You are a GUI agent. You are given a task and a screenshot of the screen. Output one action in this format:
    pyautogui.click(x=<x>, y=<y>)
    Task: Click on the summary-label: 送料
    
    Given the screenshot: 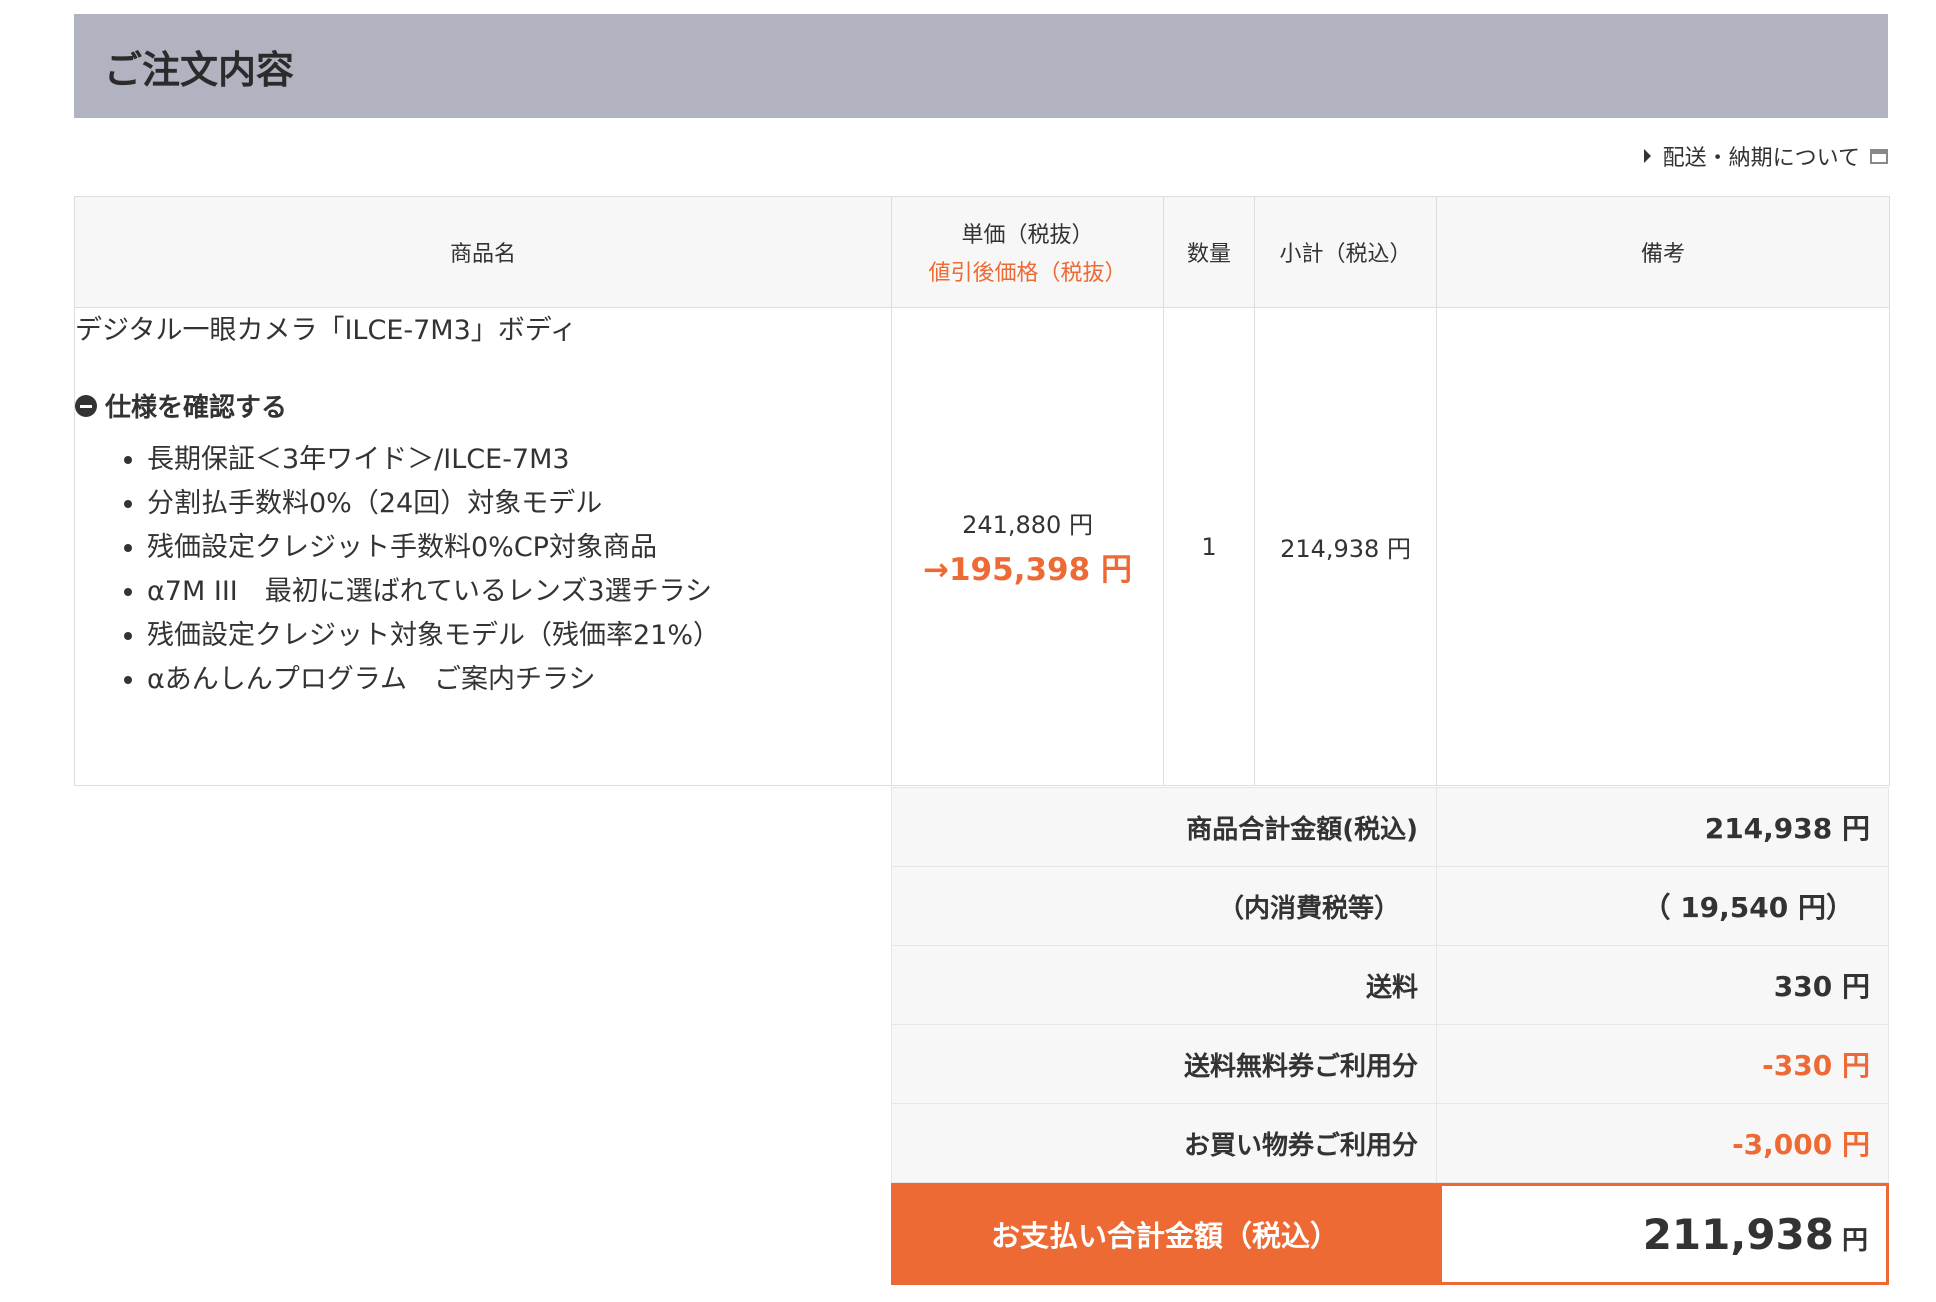 What is the action you would take?
    pyautogui.click(x=1164, y=985)
    